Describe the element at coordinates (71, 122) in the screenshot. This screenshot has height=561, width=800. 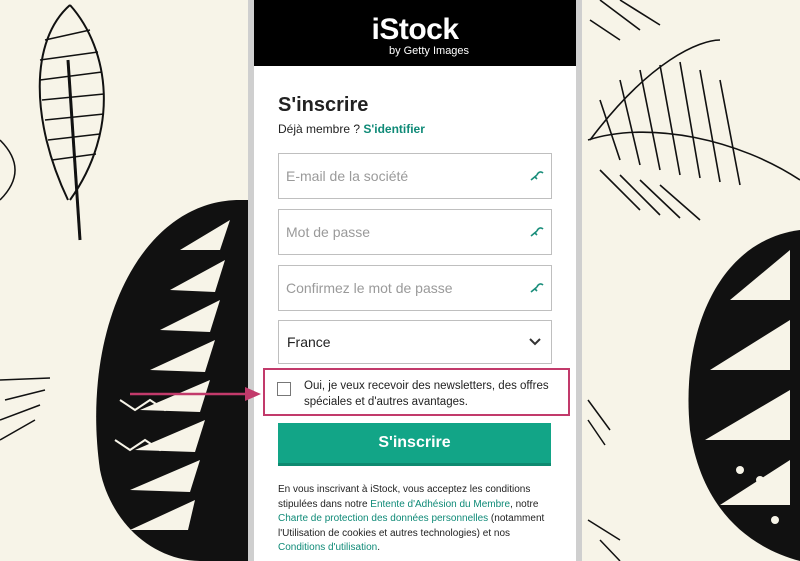
I see `feather-top-left` at that location.